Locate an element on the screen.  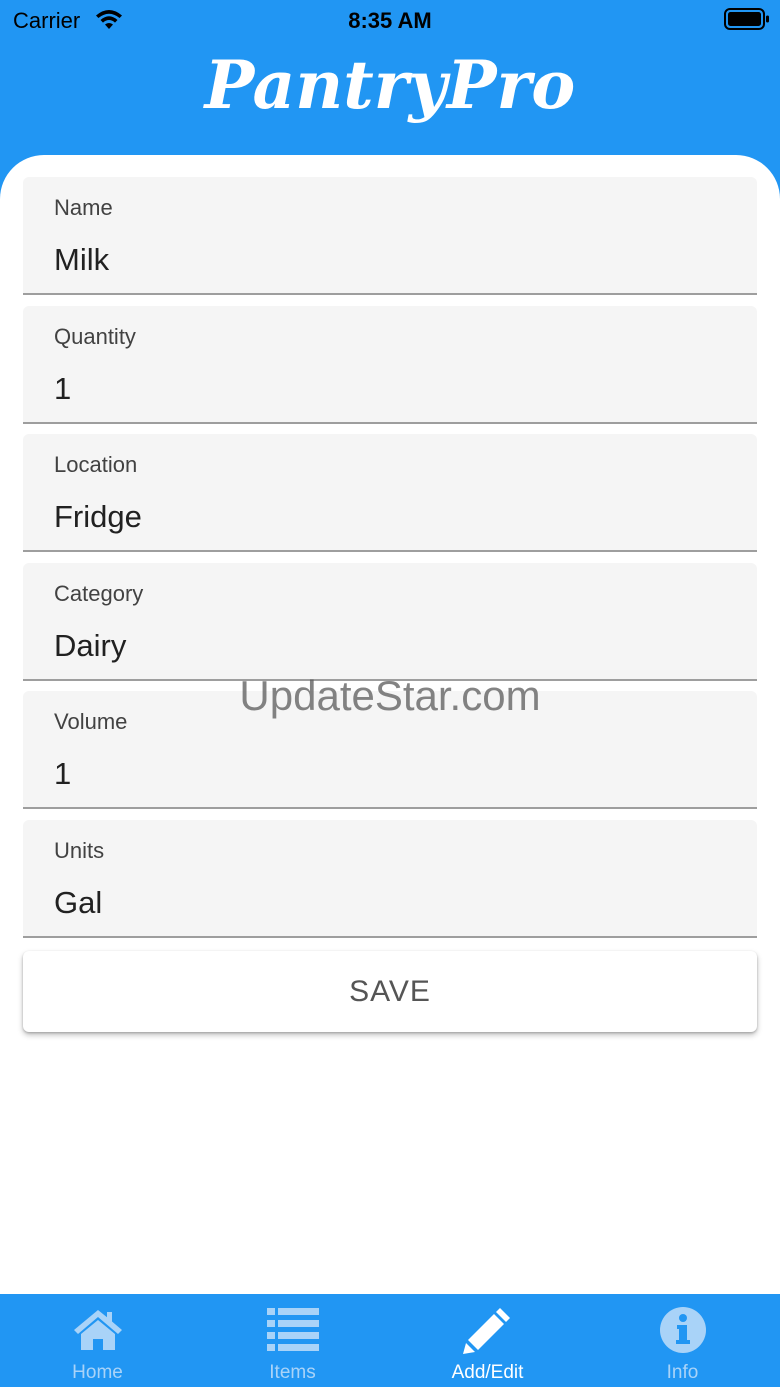
tab-label: Items is located at coordinates (292, 1372).